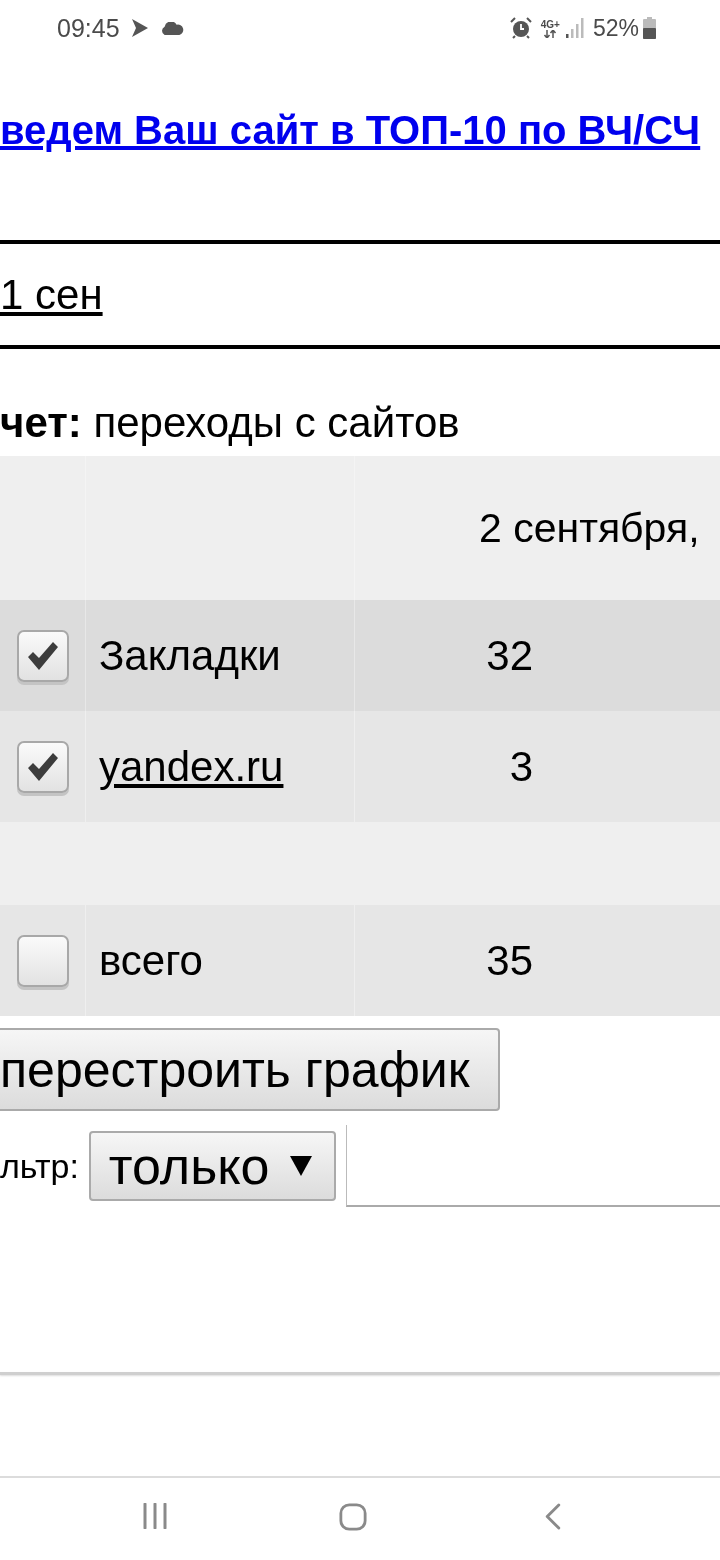  I want to click on report-title: чет: переходы с сайтов, so click(230, 423).